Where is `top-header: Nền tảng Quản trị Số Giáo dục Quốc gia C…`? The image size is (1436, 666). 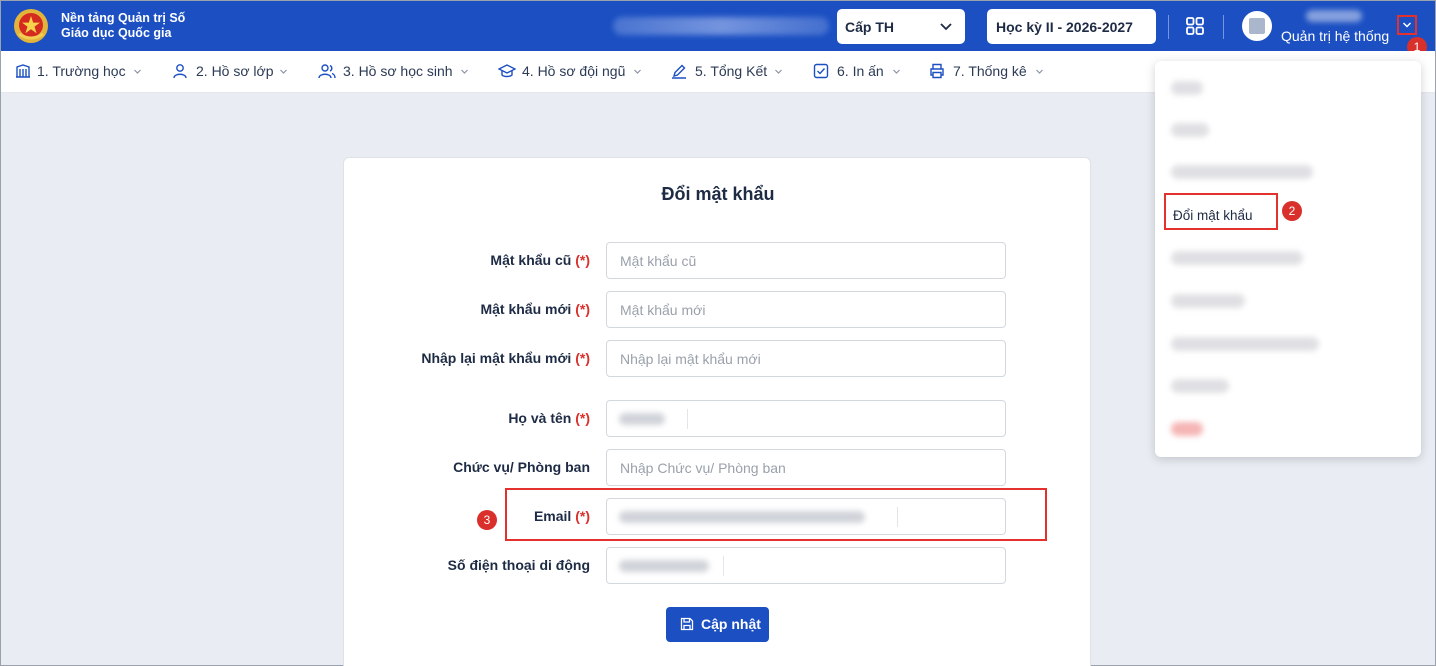 top-header: Nền tảng Quản trị Số Giáo dục Quốc gia C… is located at coordinates (718, 26).